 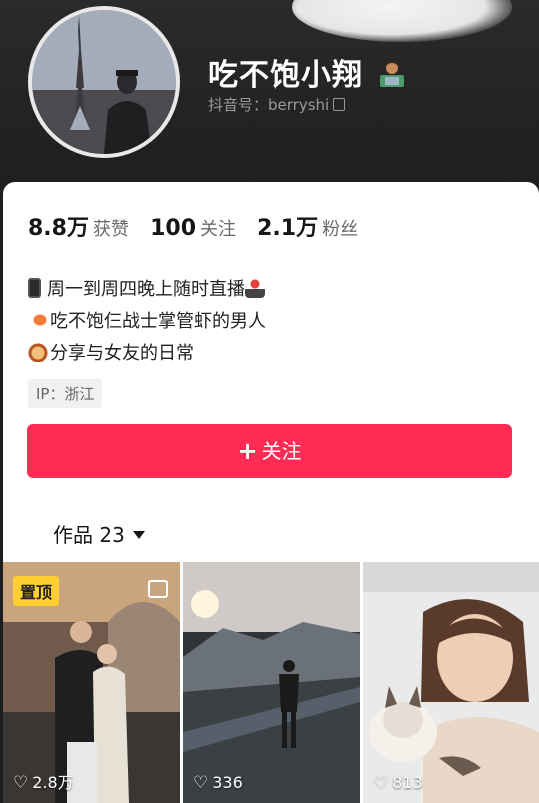 I want to click on bio: 周一到周四晚上随时直播 吃不饱仨战士掌管虾的男人 分享与女友的日常, so click(x=147, y=322).